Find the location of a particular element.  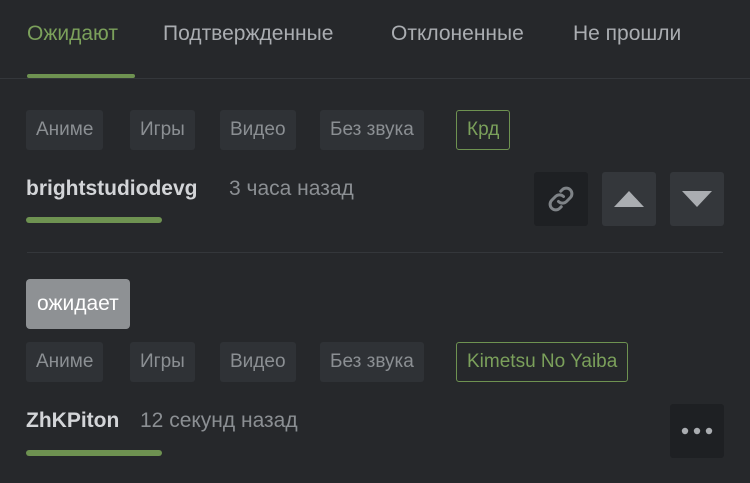

tab-pending: Ожидают is located at coordinates (72, 34).